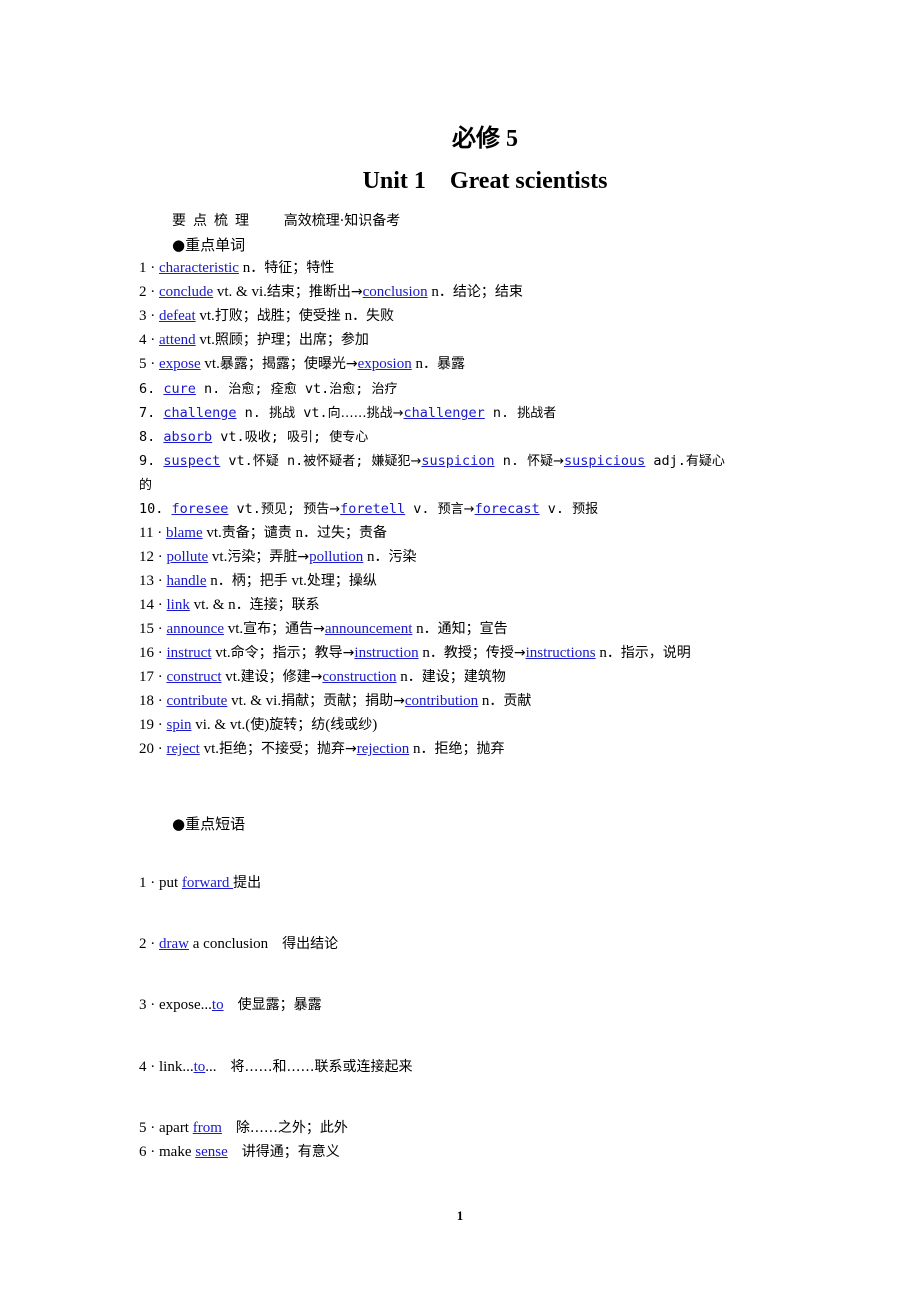  What do you see at coordinates (561, 653) in the screenshot?
I see `vocab-link: instructions` at bounding box center [561, 653].